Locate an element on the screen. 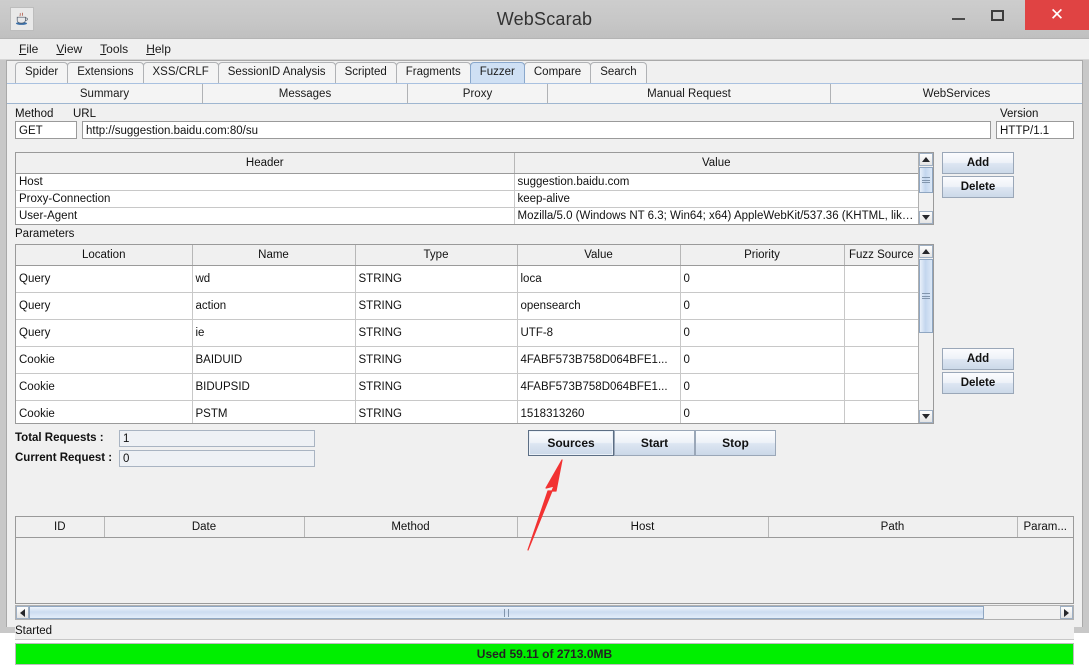 The image size is (1089, 665). tab-summary: Summary is located at coordinates (105, 94).